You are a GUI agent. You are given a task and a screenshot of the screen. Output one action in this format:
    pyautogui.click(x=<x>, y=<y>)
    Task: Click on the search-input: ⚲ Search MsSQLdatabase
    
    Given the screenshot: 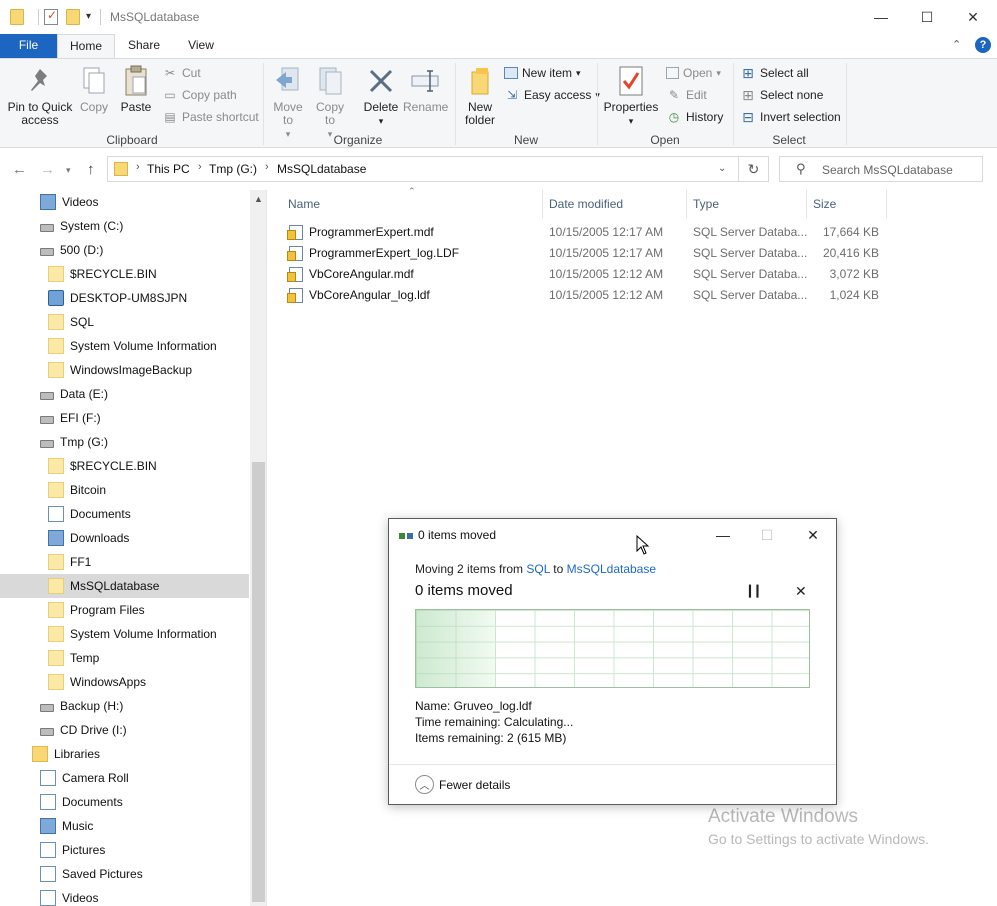 What is the action you would take?
    pyautogui.click(x=881, y=169)
    